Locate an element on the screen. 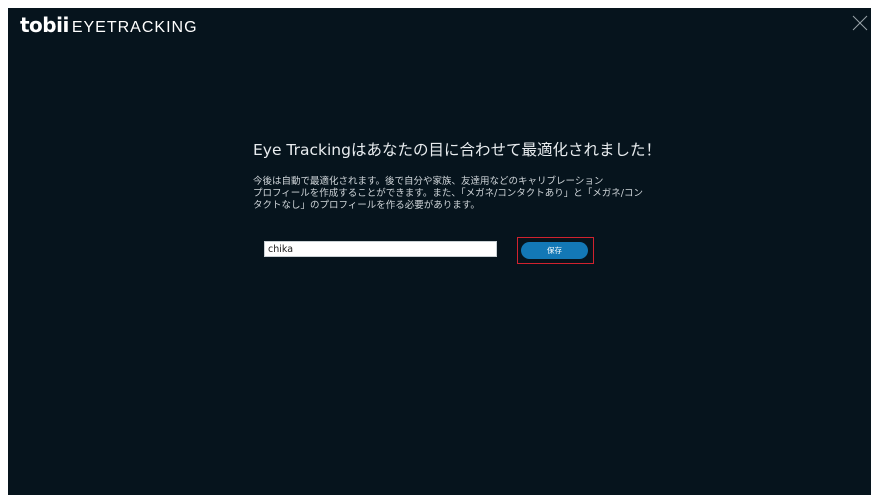  profile-name-input is located at coordinates (380, 249).